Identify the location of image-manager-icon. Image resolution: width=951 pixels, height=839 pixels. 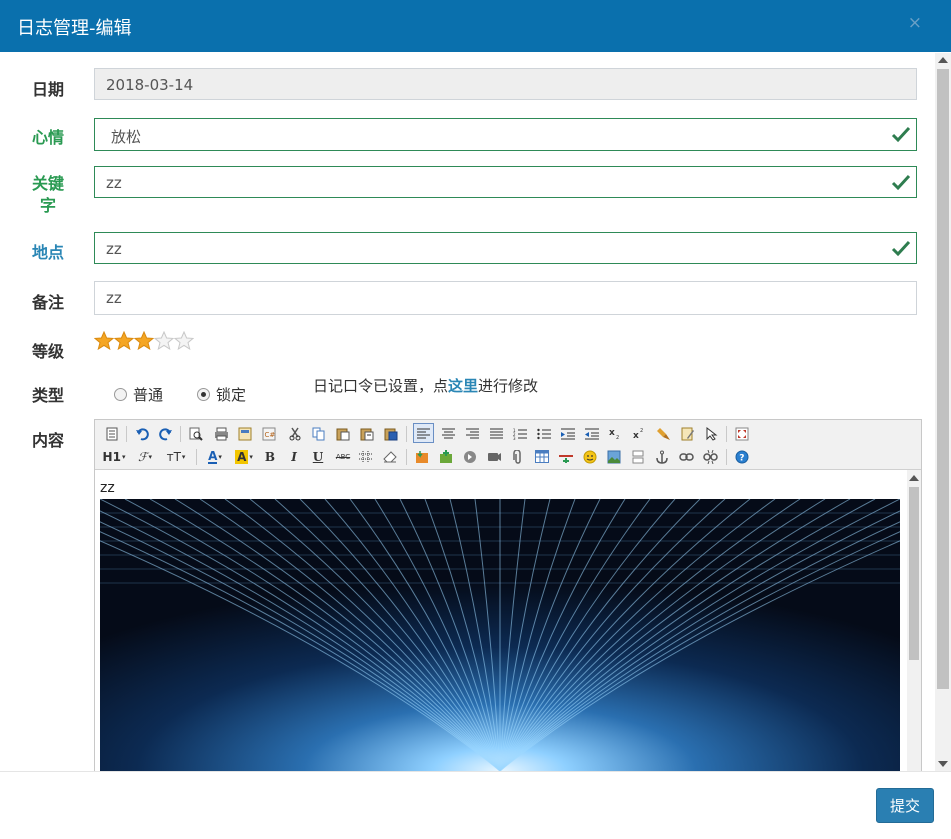
(614, 456).